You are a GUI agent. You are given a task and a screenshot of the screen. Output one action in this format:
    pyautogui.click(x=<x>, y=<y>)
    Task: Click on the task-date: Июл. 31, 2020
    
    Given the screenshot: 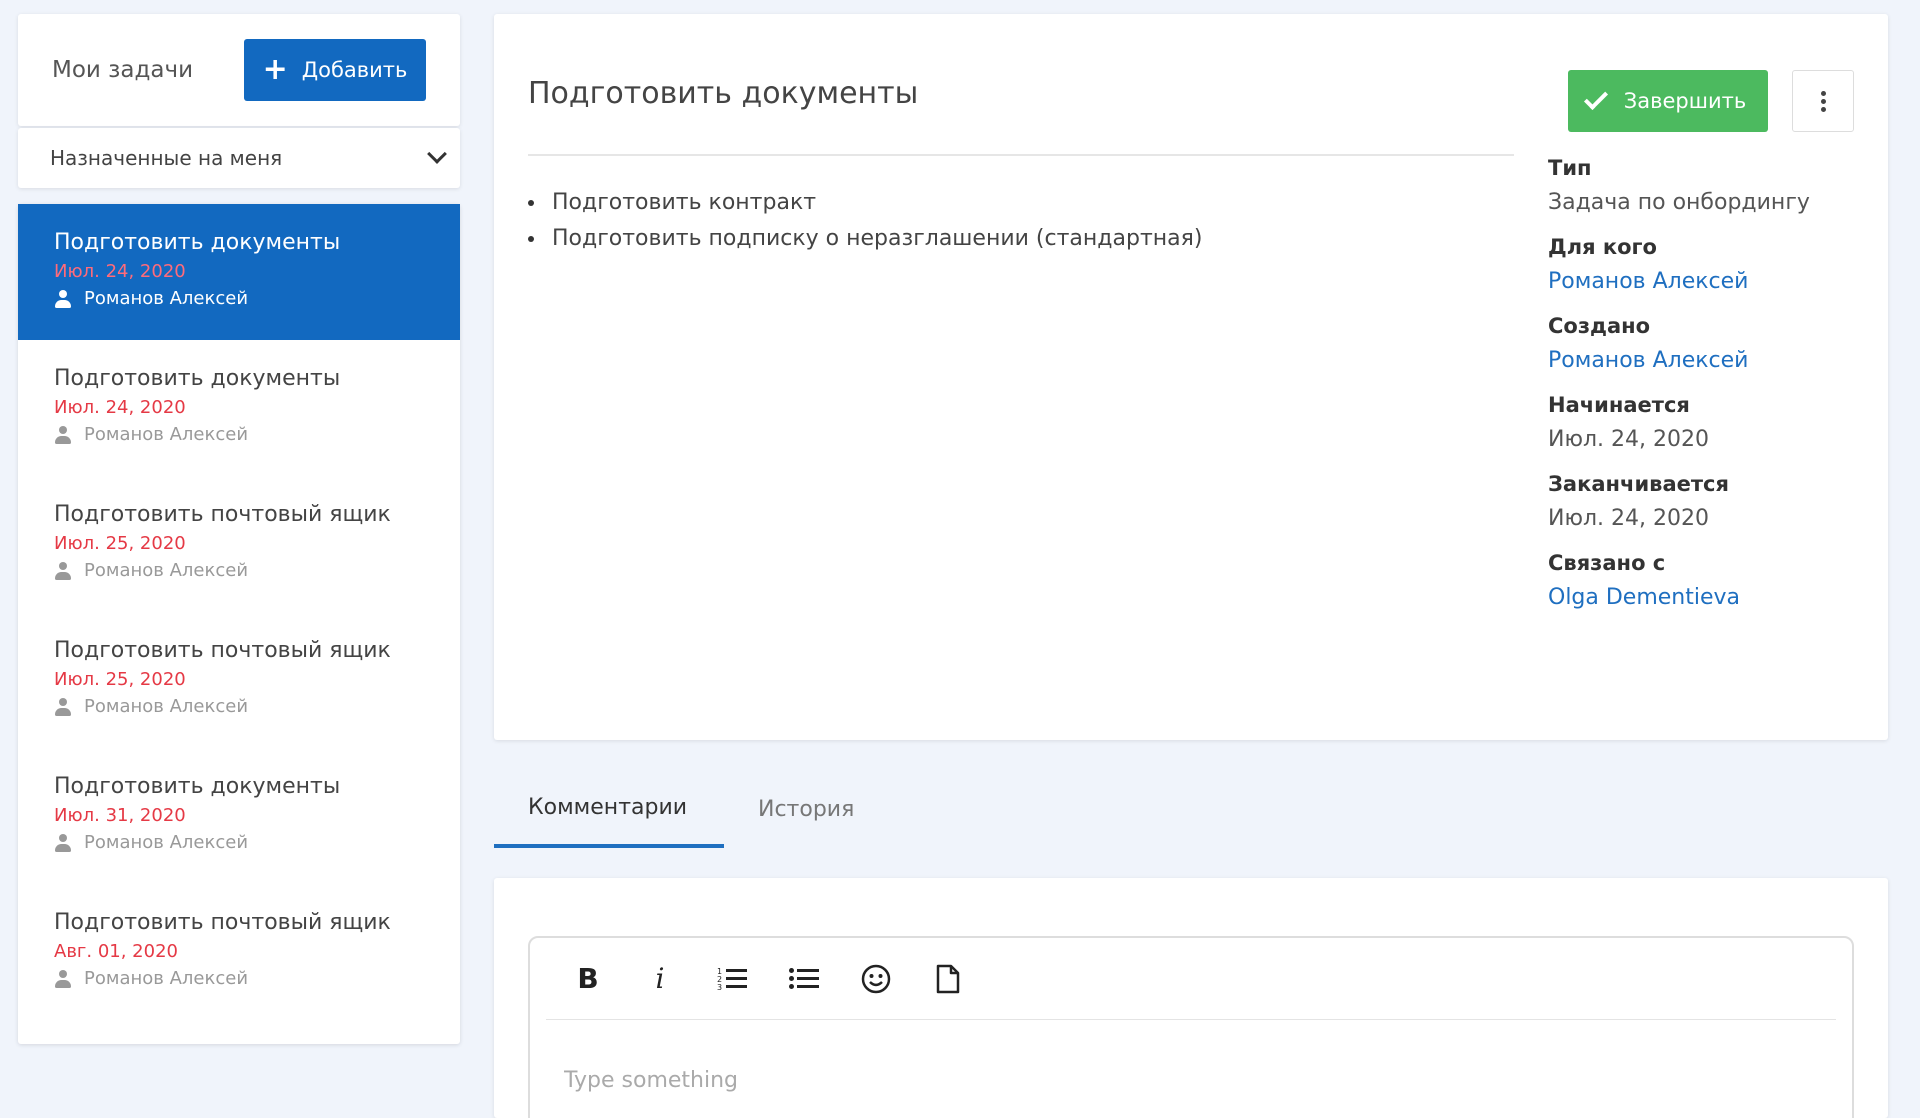 What is the action you would take?
    pyautogui.click(x=120, y=815)
    